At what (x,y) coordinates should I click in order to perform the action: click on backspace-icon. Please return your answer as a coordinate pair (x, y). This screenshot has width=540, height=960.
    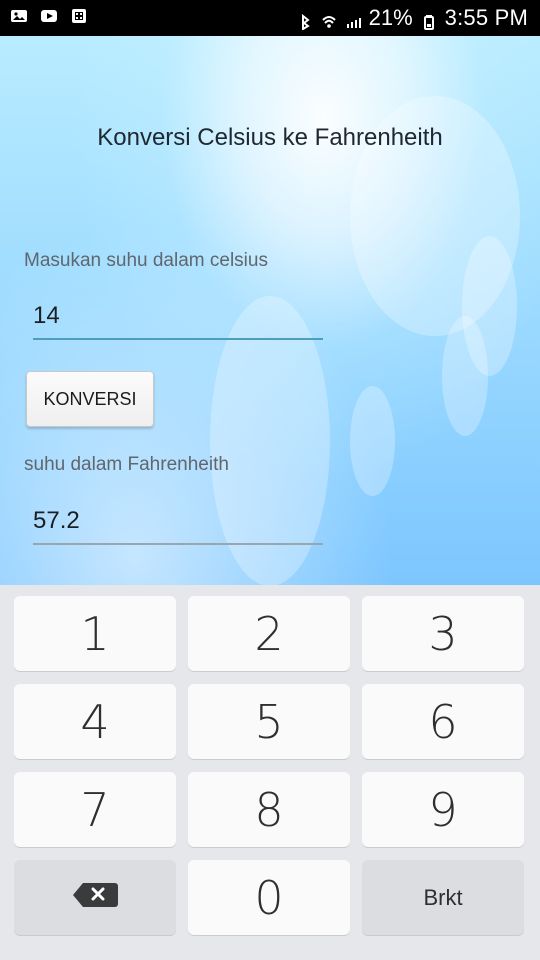
    Looking at the image, I should click on (95, 897).